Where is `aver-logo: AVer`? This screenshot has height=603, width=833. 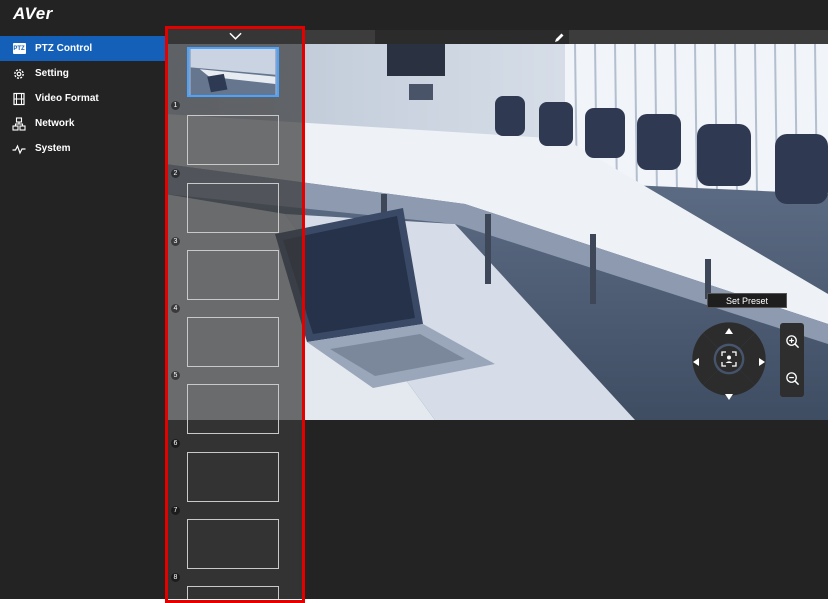 aver-logo: AVer is located at coordinates (33, 13).